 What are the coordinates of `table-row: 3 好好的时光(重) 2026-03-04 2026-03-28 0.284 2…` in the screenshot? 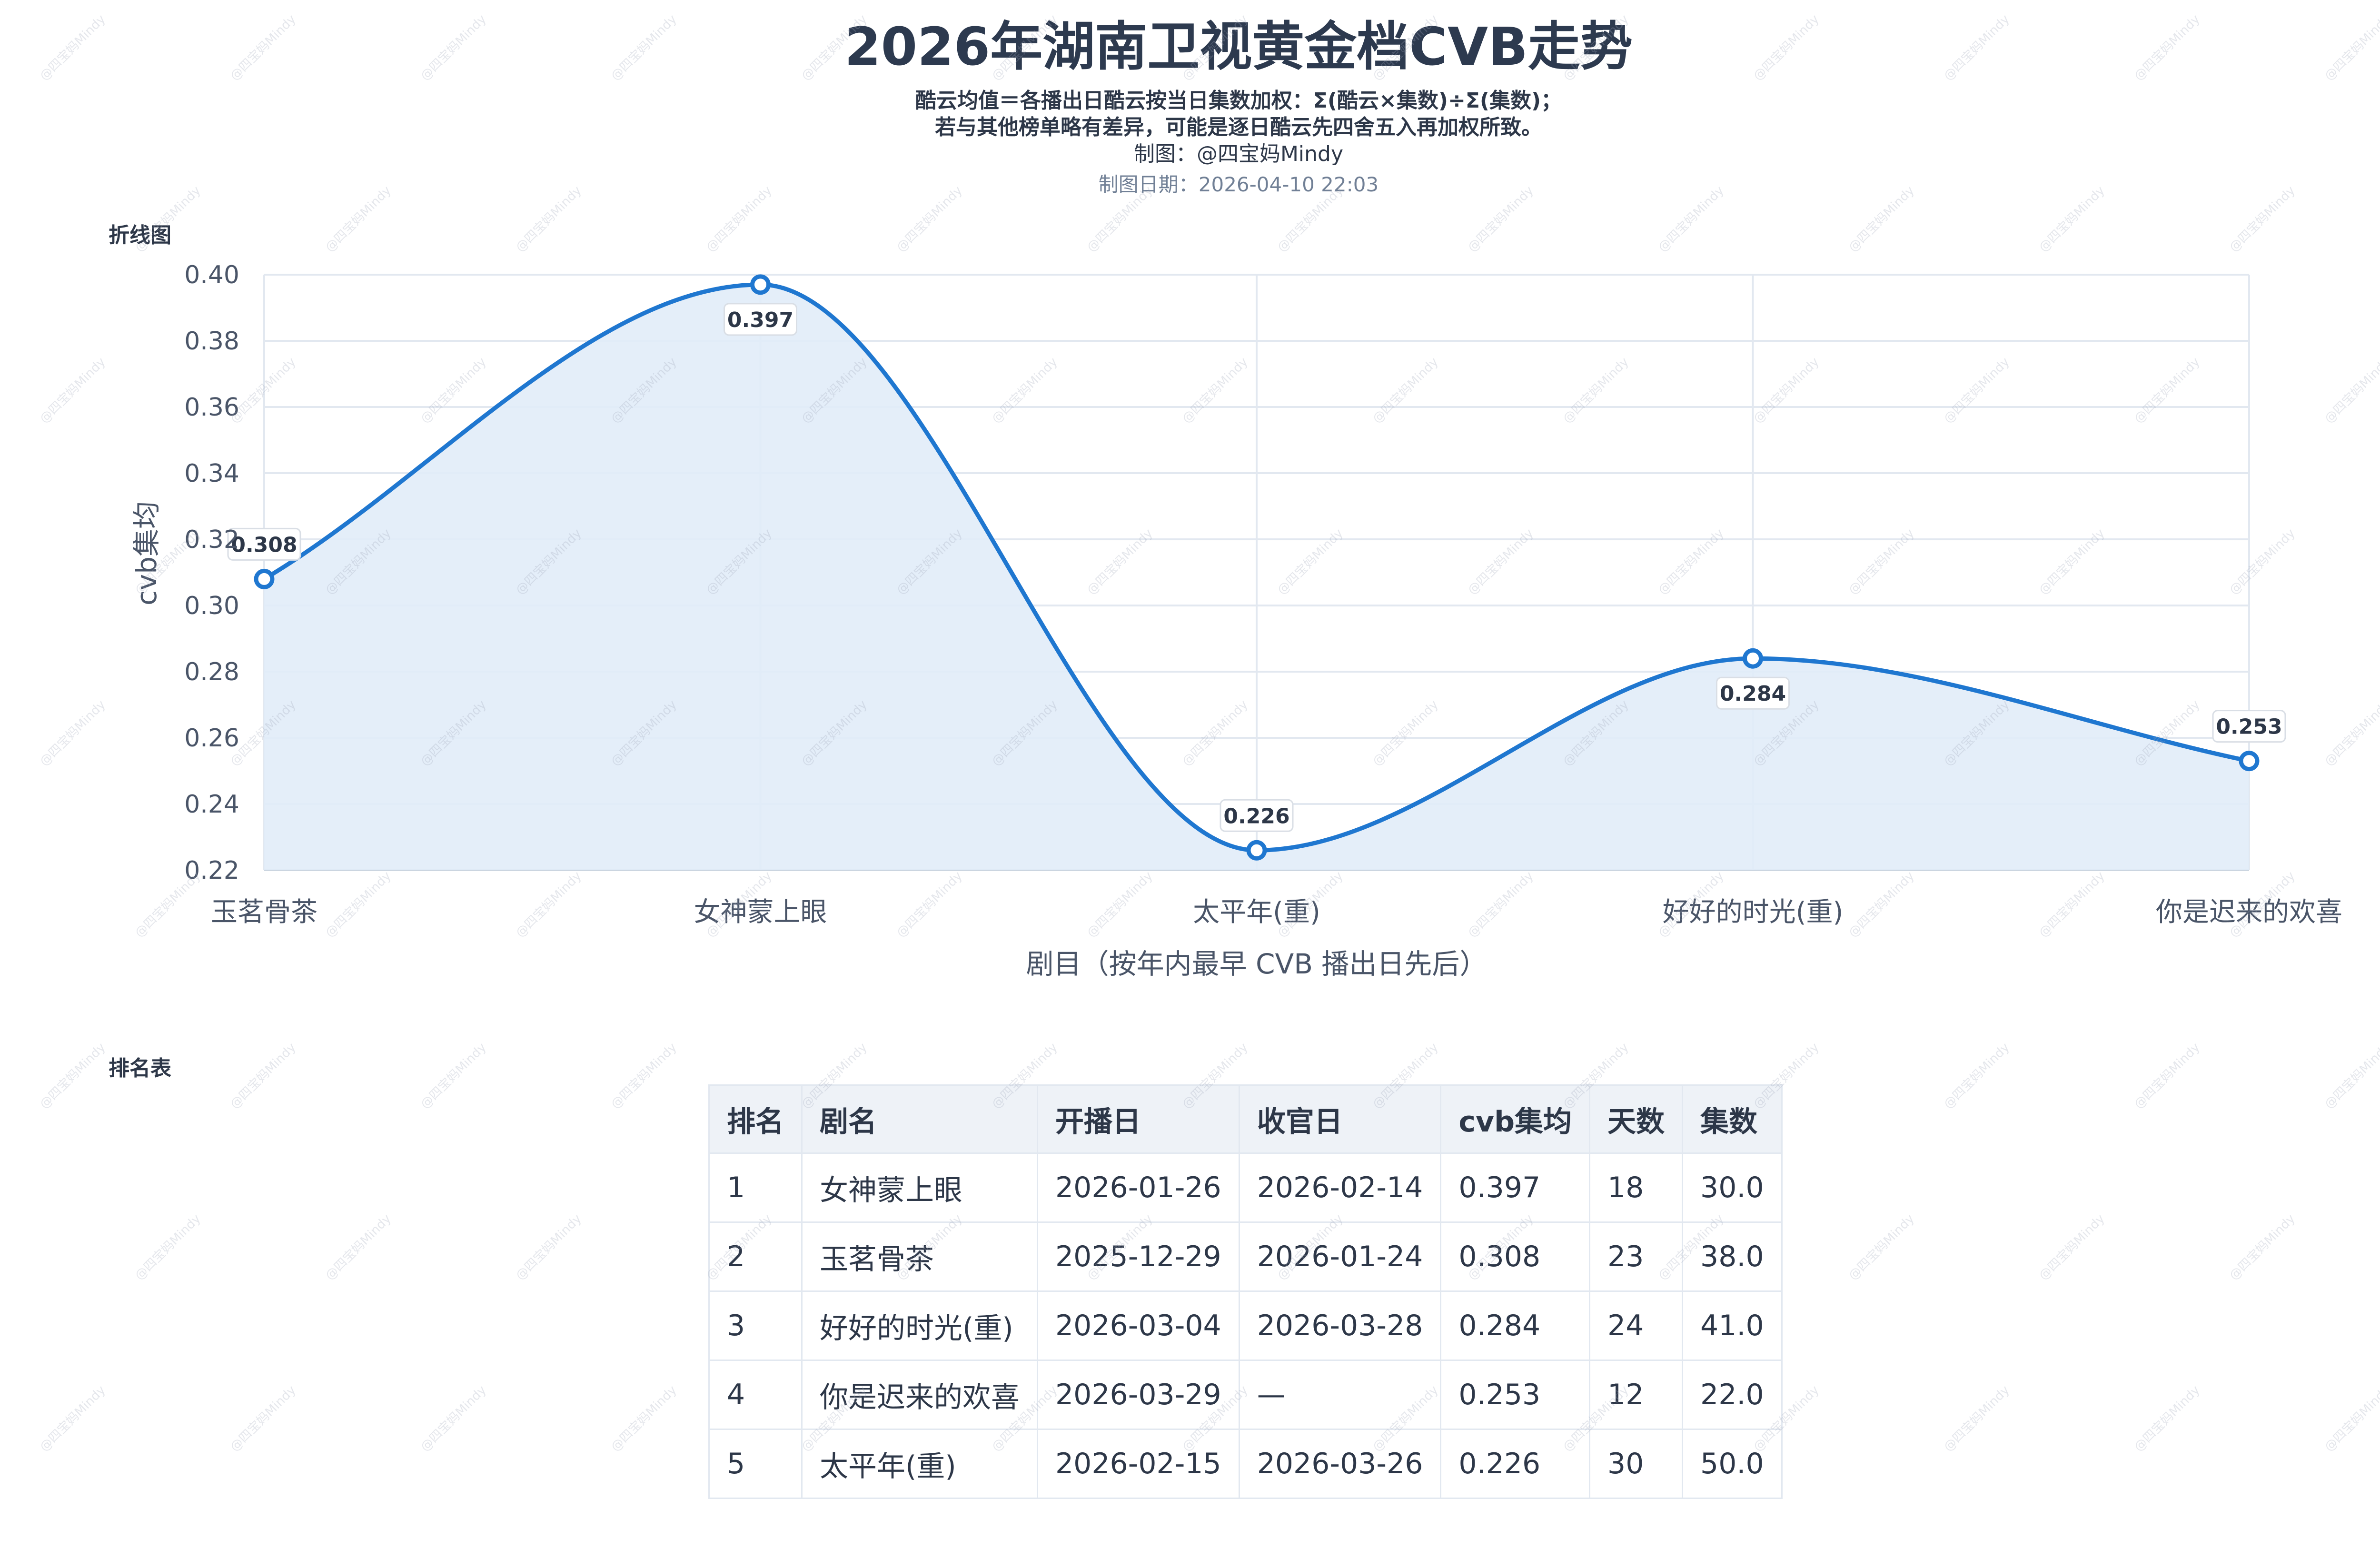 It's located at (1245, 1326).